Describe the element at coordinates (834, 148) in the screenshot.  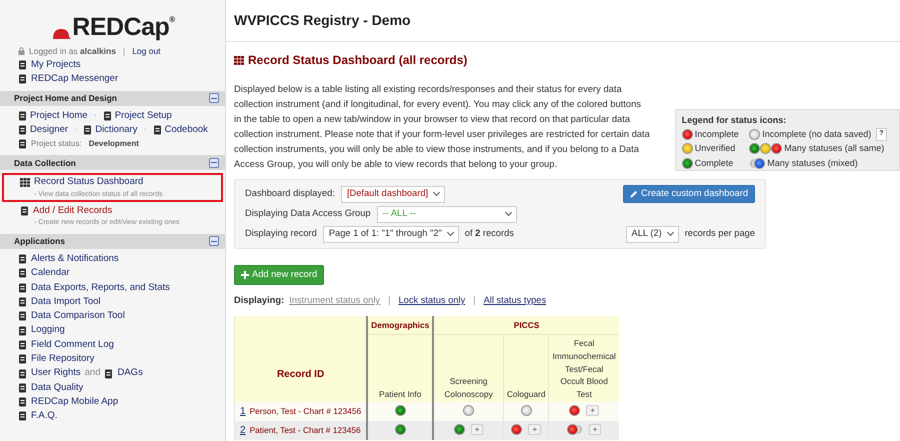
I see `legend-label: Many statuses (all same)` at that location.